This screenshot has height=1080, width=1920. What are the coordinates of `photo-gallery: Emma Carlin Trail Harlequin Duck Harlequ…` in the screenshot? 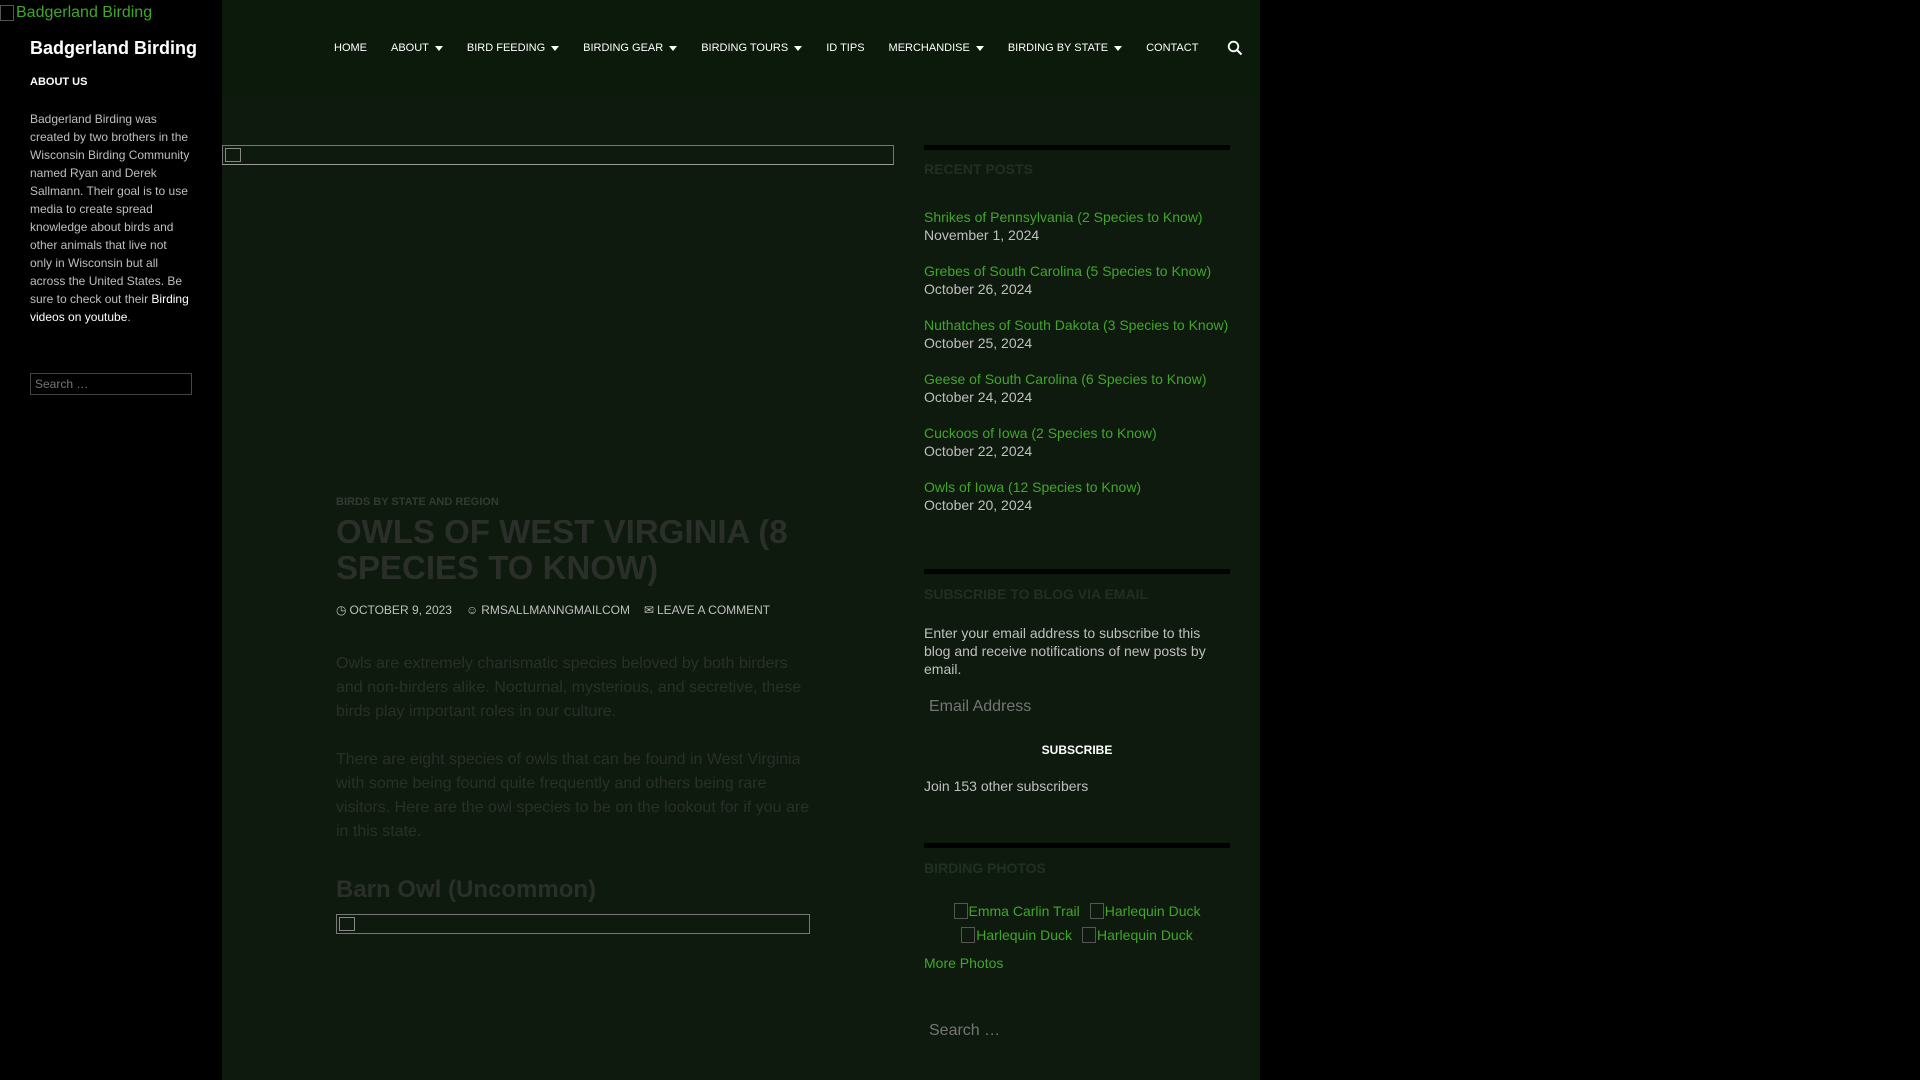 It's located at (1077, 927).